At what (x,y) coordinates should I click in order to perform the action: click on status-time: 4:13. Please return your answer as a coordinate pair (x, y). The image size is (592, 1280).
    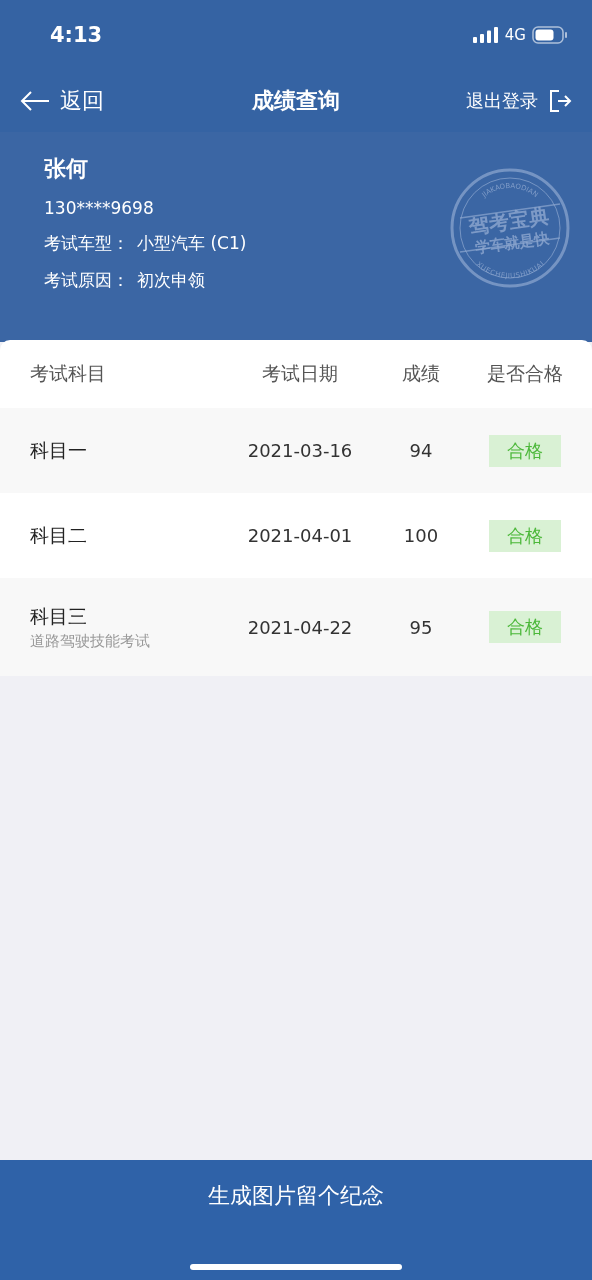
    Looking at the image, I should click on (76, 35).